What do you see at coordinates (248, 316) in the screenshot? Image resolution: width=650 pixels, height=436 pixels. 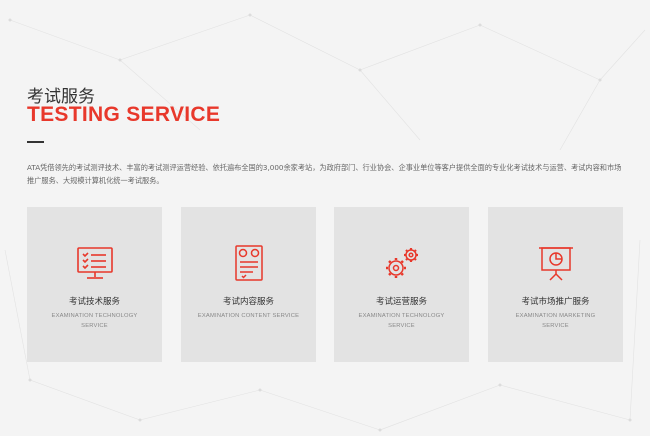 I see `service-name-en: EXAMINATION CONTENT SERVICE` at bounding box center [248, 316].